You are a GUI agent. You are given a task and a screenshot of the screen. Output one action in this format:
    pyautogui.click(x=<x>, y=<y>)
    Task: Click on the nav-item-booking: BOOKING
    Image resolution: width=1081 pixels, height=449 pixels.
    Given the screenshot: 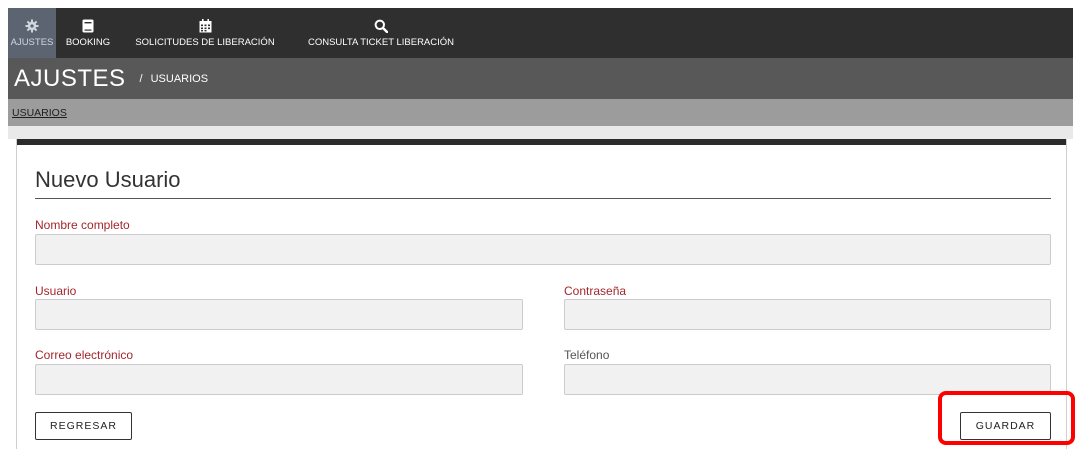 What is the action you would take?
    pyautogui.click(x=88, y=33)
    